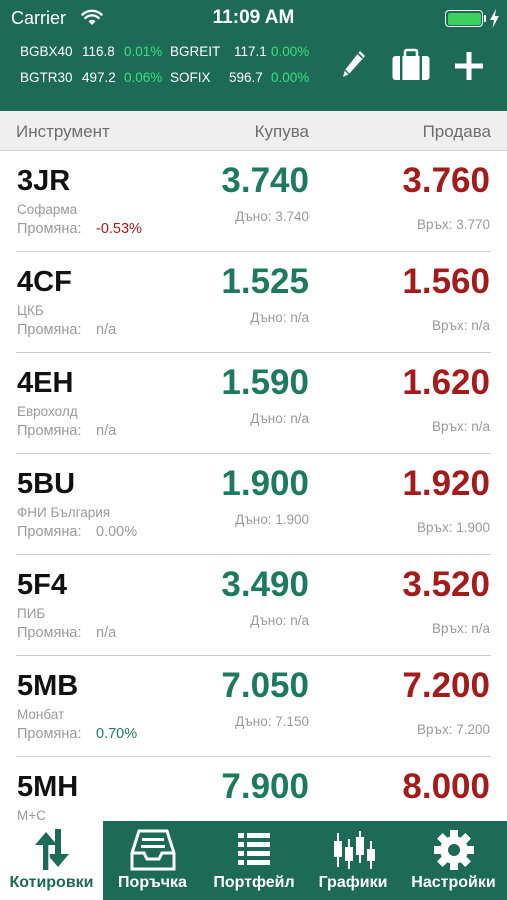 Image resolution: width=507 pixels, height=900 pixels. Describe the element at coordinates (46, 51) in the screenshot. I see `index-name: BGBX40` at that location.